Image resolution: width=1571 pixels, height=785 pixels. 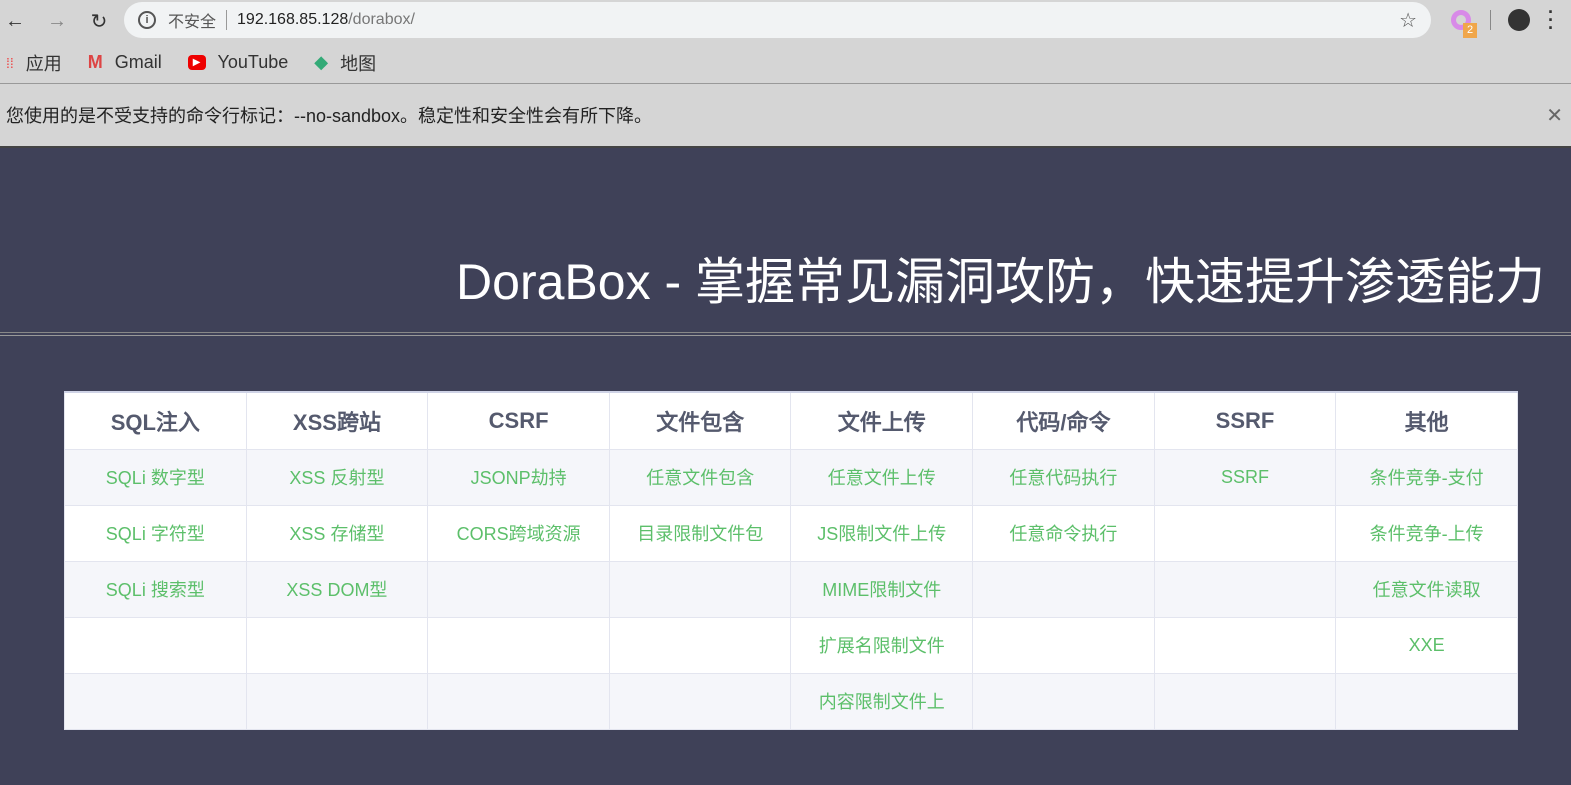 I want to click on lab-link: 条件竞争-支付, so click(x=1426, y=477).